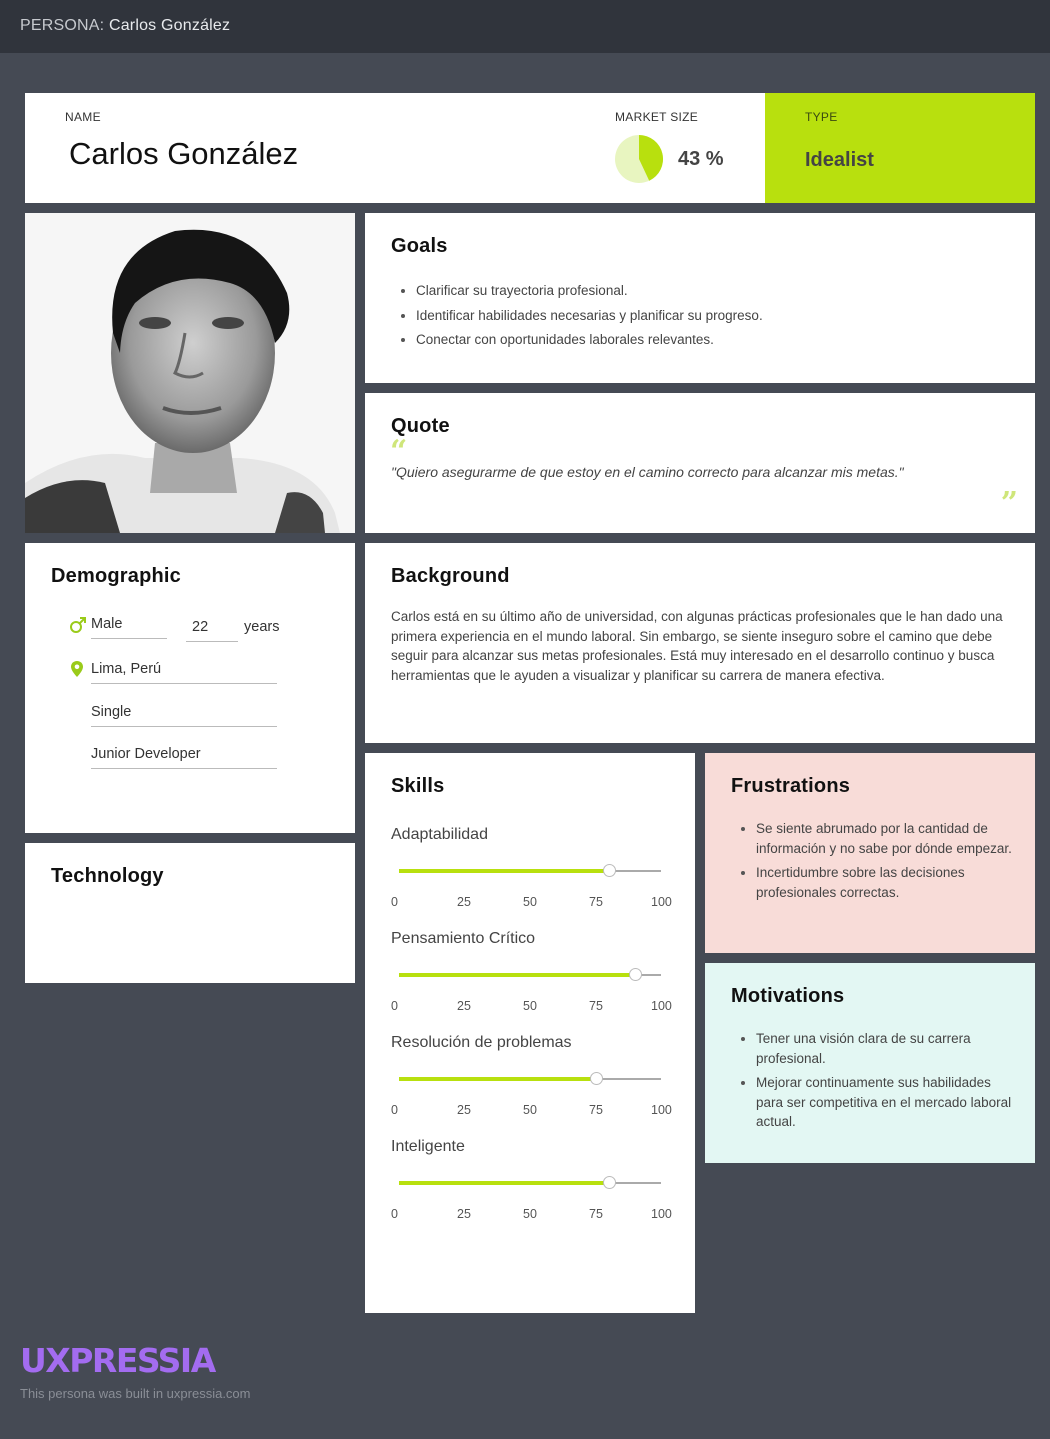 The height and width of the screenshot is (1439, 1050). I want to click on market-size-value: 43 %, so click(701, 159).